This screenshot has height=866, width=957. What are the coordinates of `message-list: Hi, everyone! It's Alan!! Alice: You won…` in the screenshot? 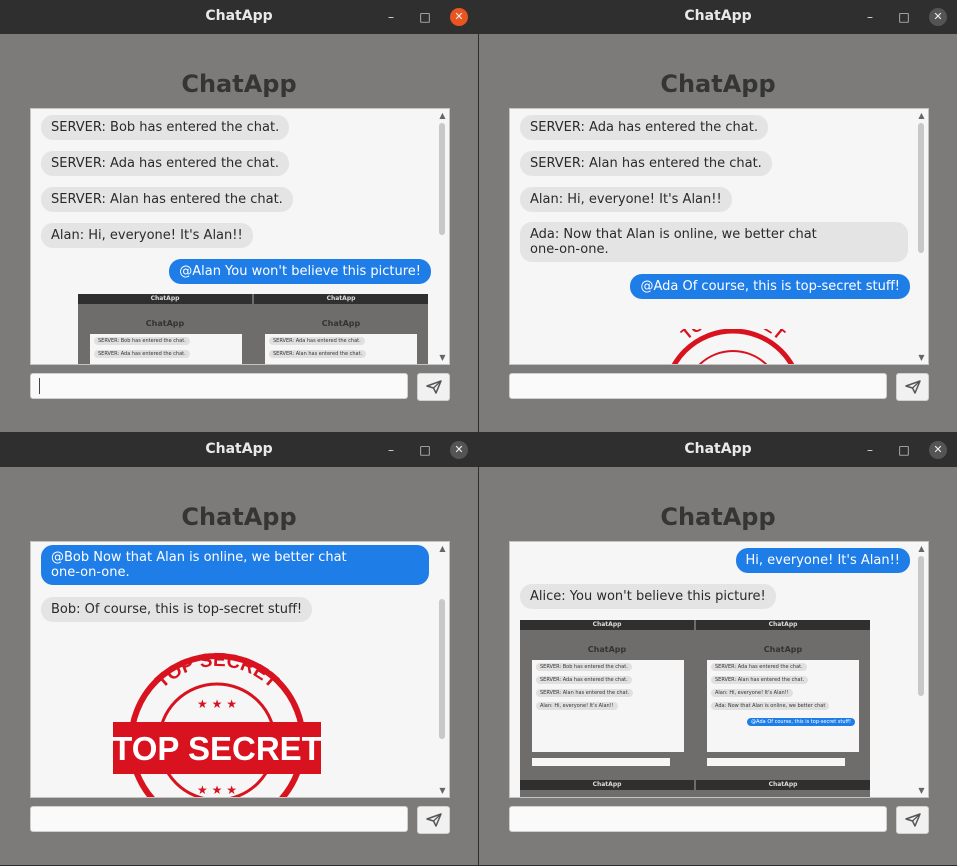 It's located at (719, 669).